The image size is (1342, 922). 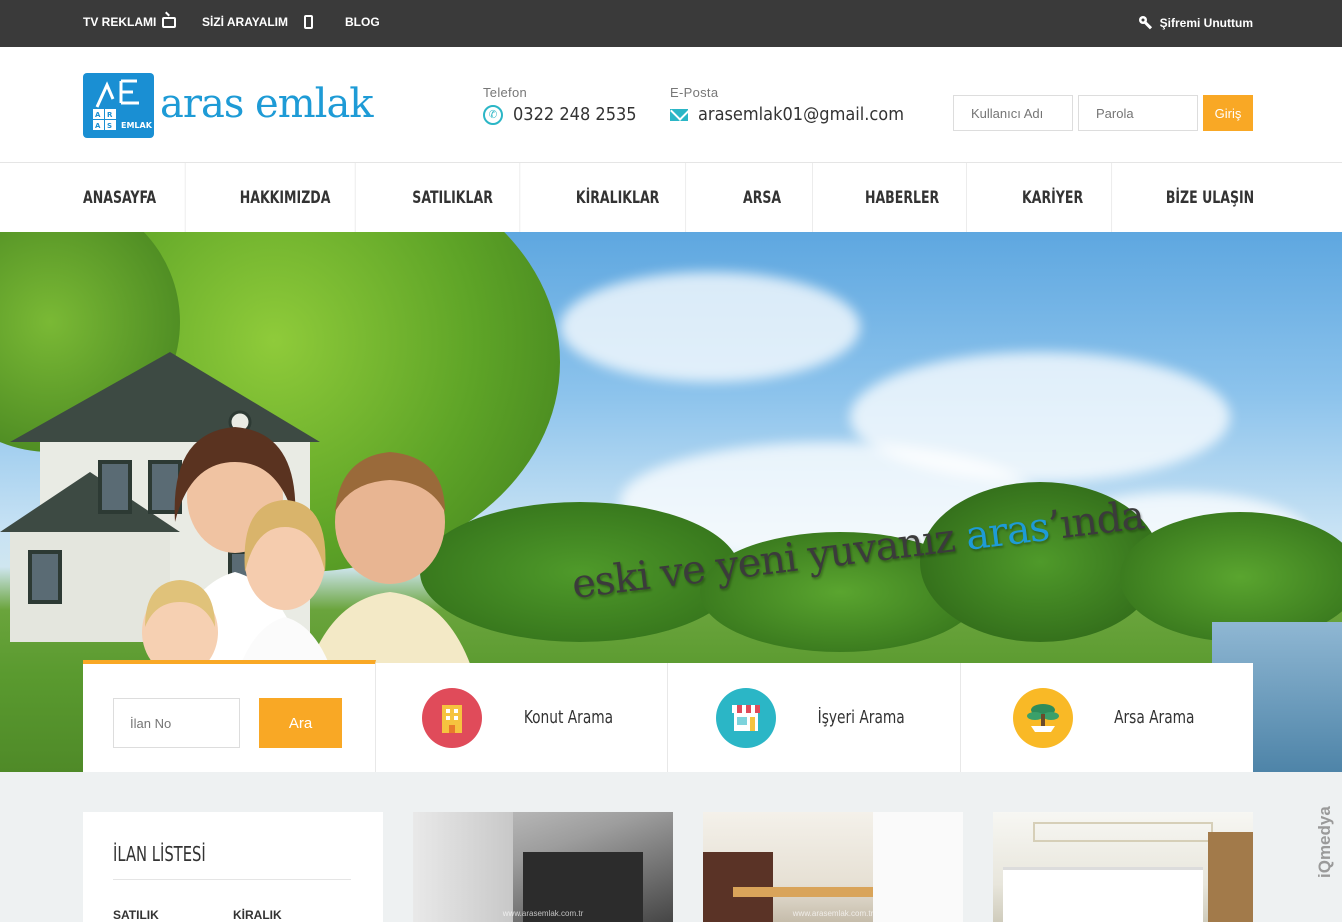 I want to click on search-button: Ara, so click(x=300, y=723).